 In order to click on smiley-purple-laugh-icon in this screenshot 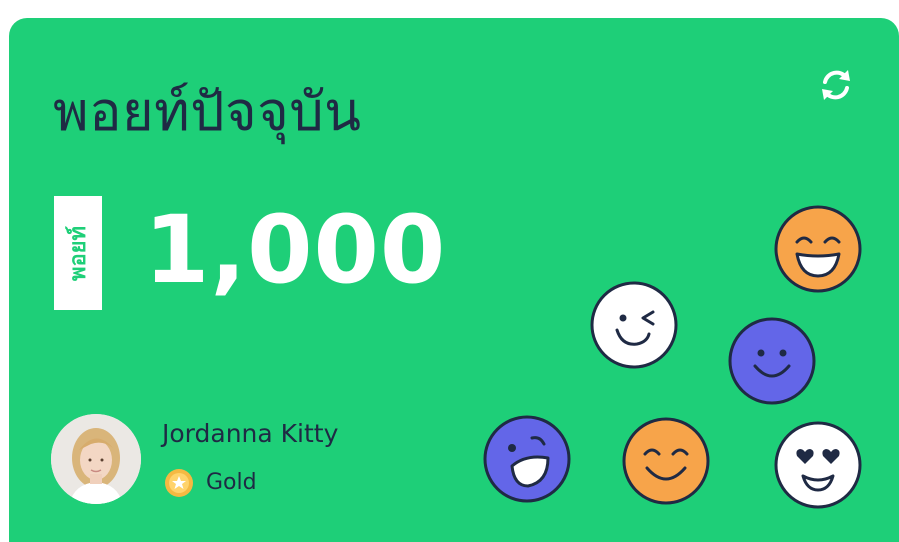, I will do `click(527, 461)`.